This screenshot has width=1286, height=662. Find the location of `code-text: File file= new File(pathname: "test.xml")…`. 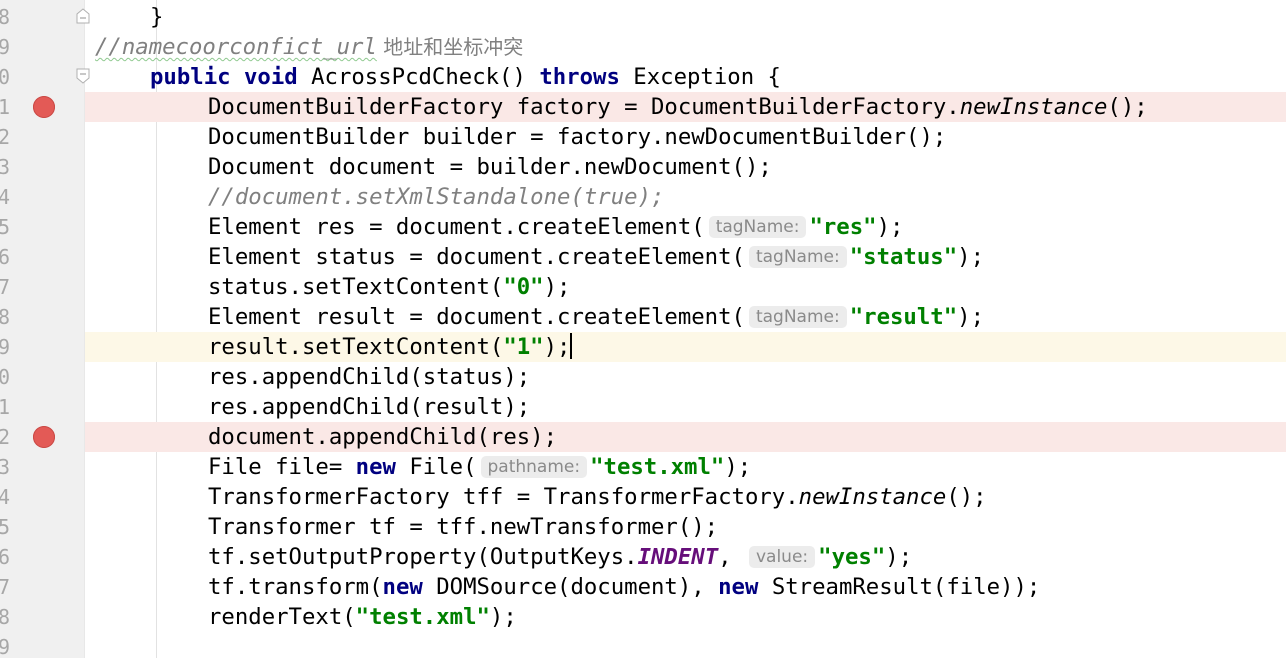

code-text: File file= new File(pathname: "test.xml")… is located at coordinates (479, 467).